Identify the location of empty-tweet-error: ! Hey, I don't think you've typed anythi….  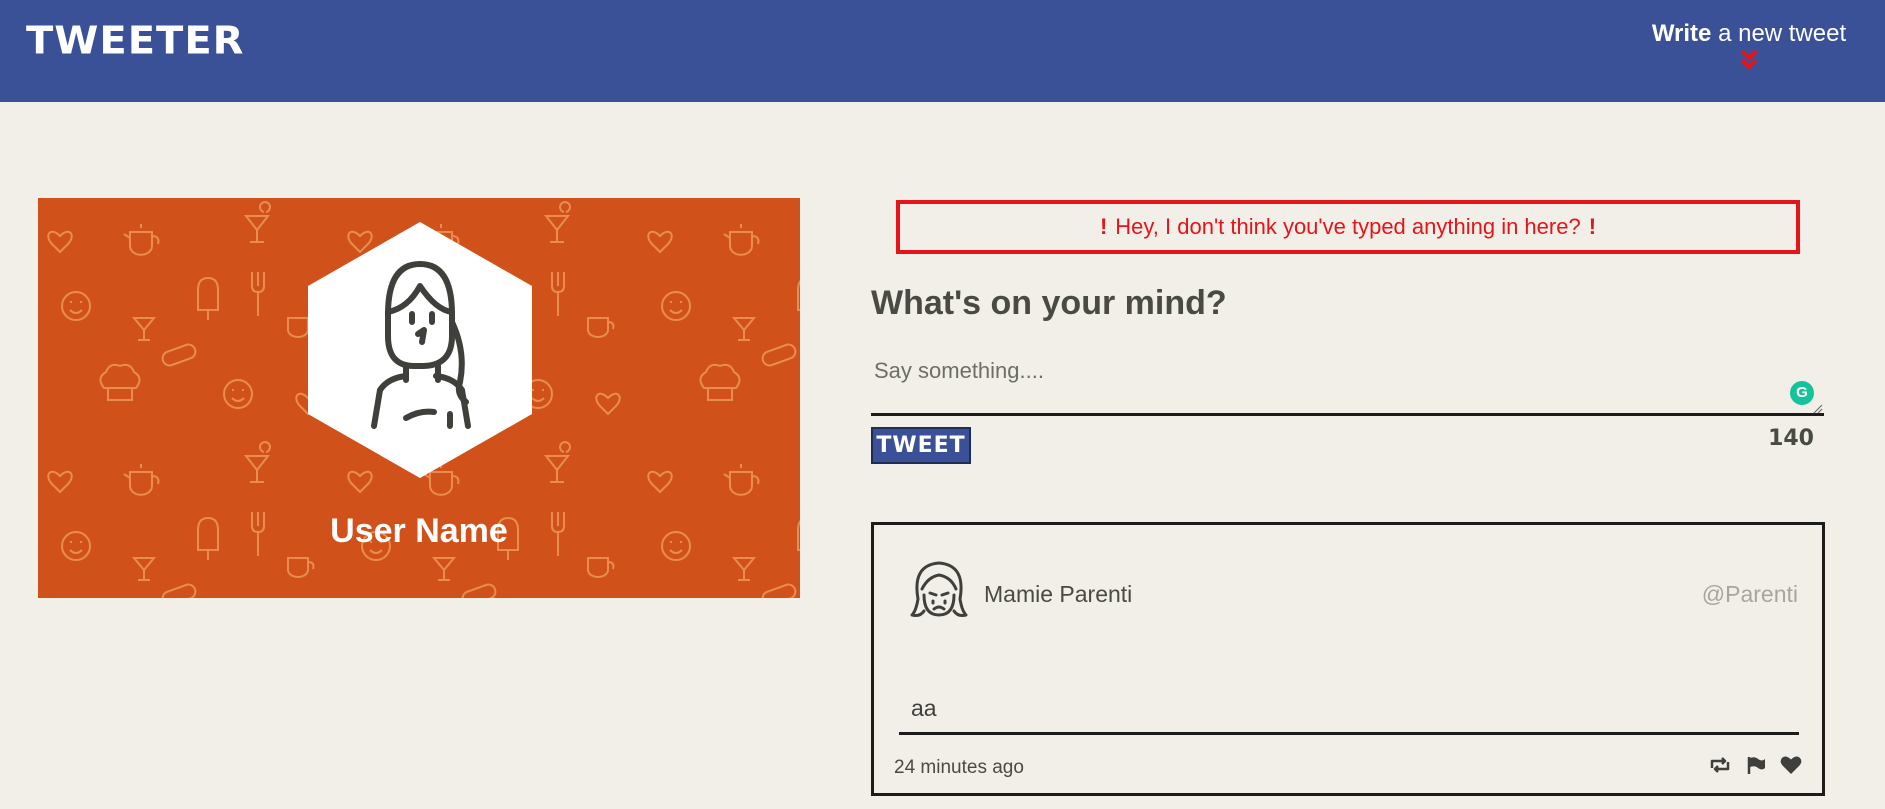
(1348, 227).